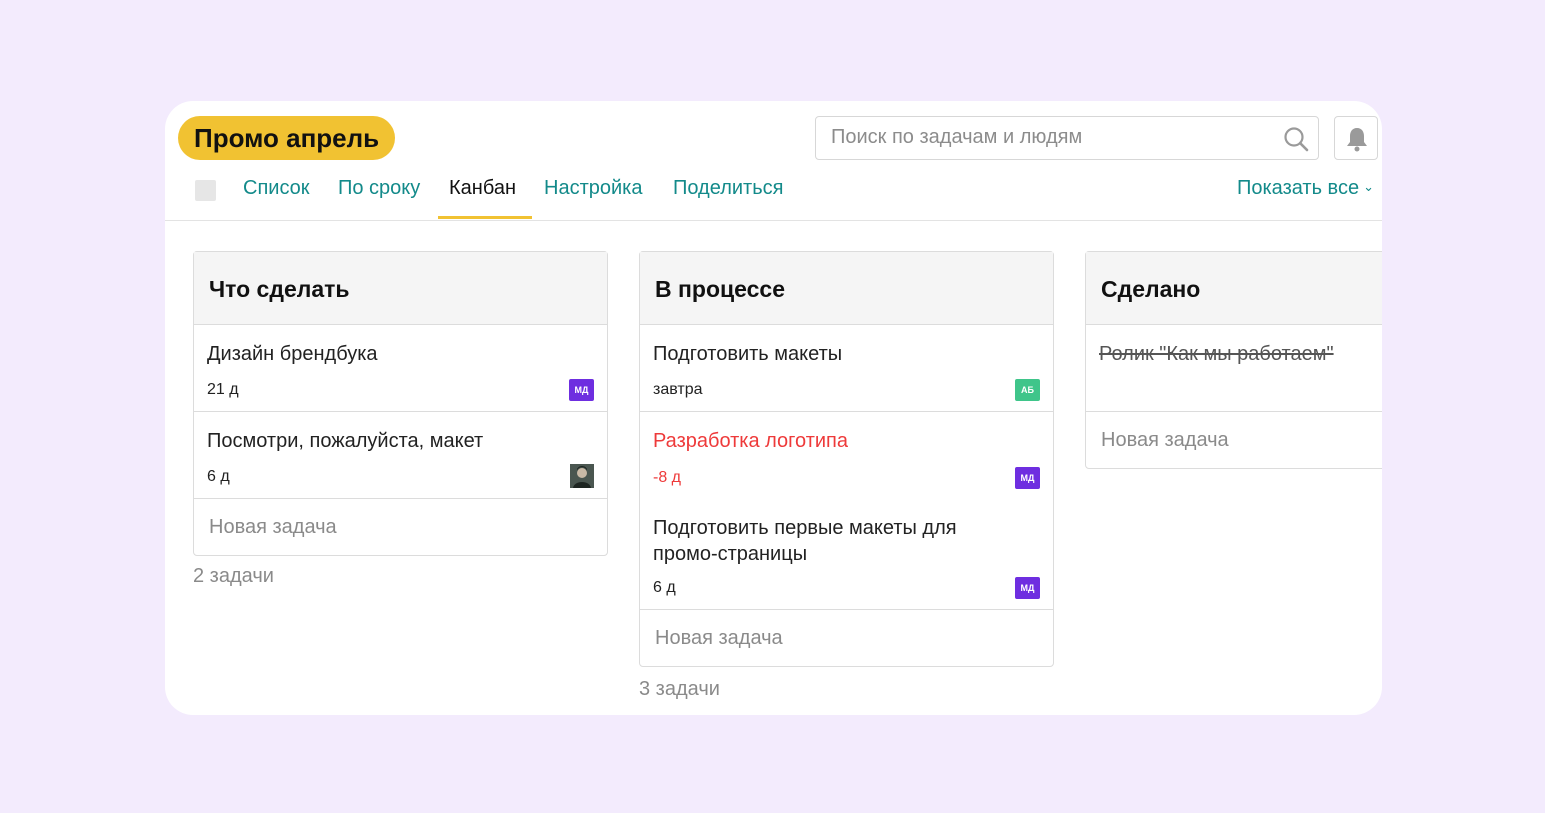  I want to click on task-title: Дизайн брендбука, so click(292, 354).